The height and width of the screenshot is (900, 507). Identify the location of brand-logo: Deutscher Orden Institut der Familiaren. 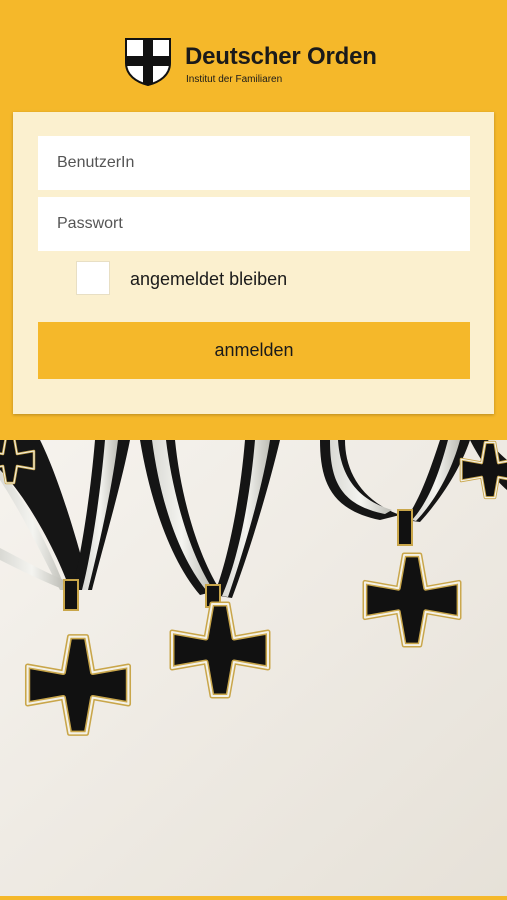
(259, 64).